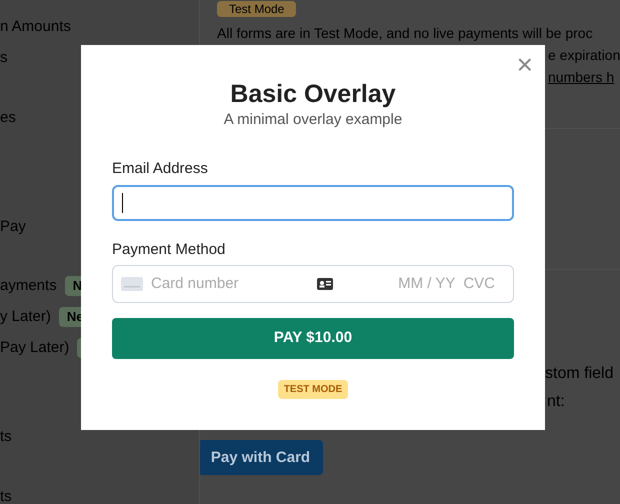  I want to click on sidebar-item: y Later), so click(25, 317).